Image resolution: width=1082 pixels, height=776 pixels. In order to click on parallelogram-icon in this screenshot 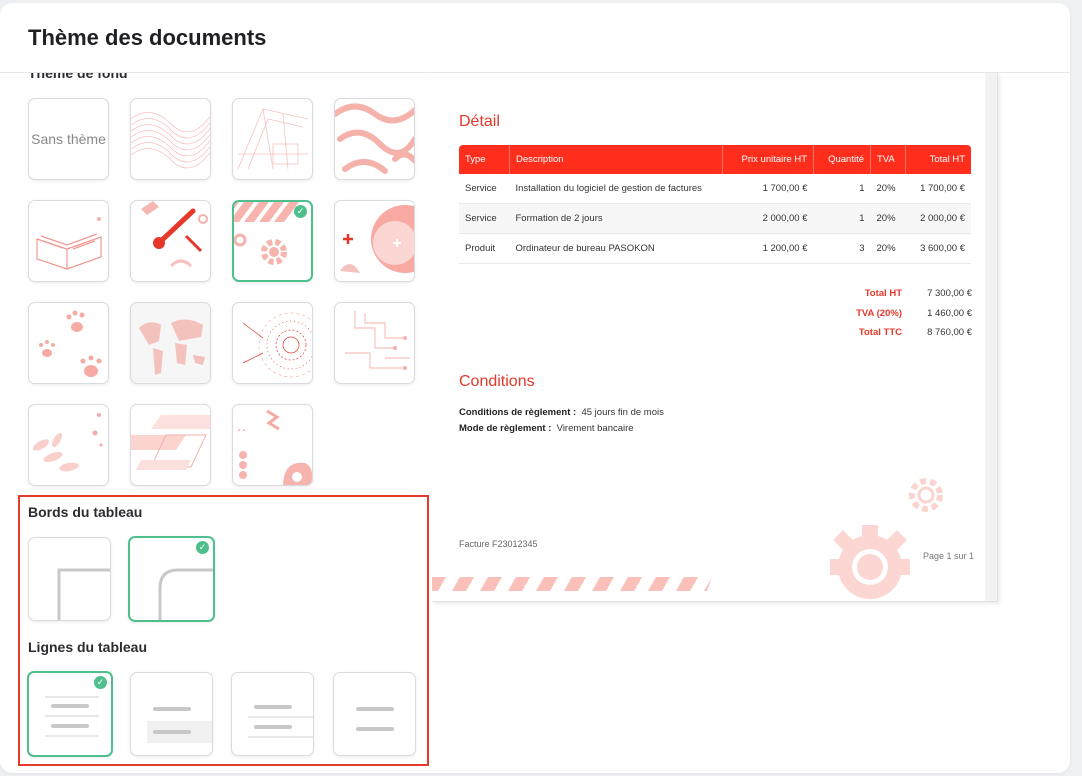, I will do `click(170, 442)`.